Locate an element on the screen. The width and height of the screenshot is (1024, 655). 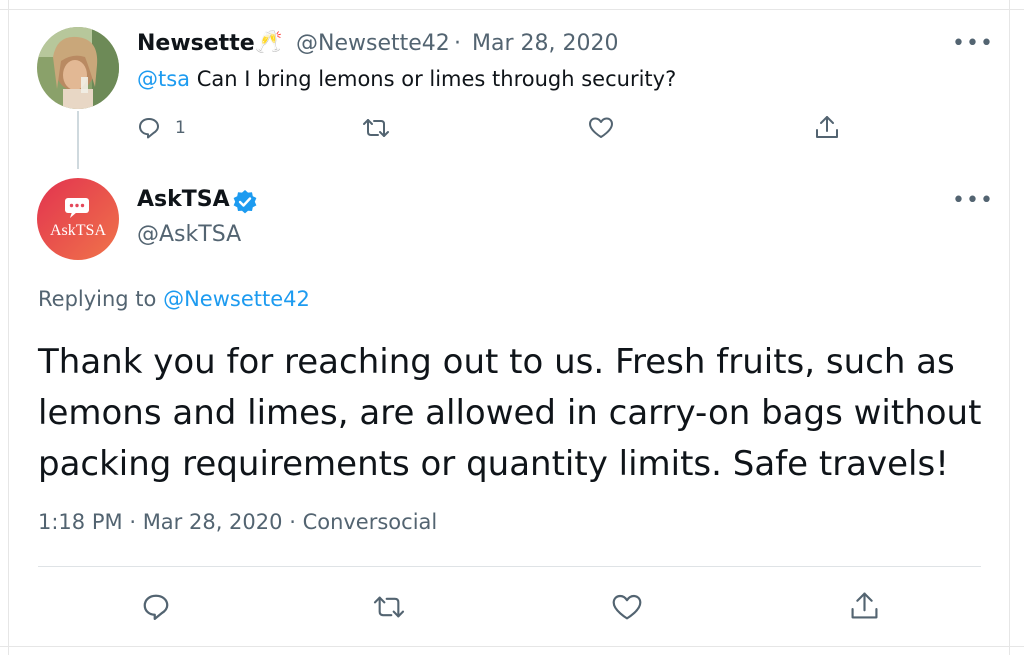
reply-button is located at coordinates (156, 607).